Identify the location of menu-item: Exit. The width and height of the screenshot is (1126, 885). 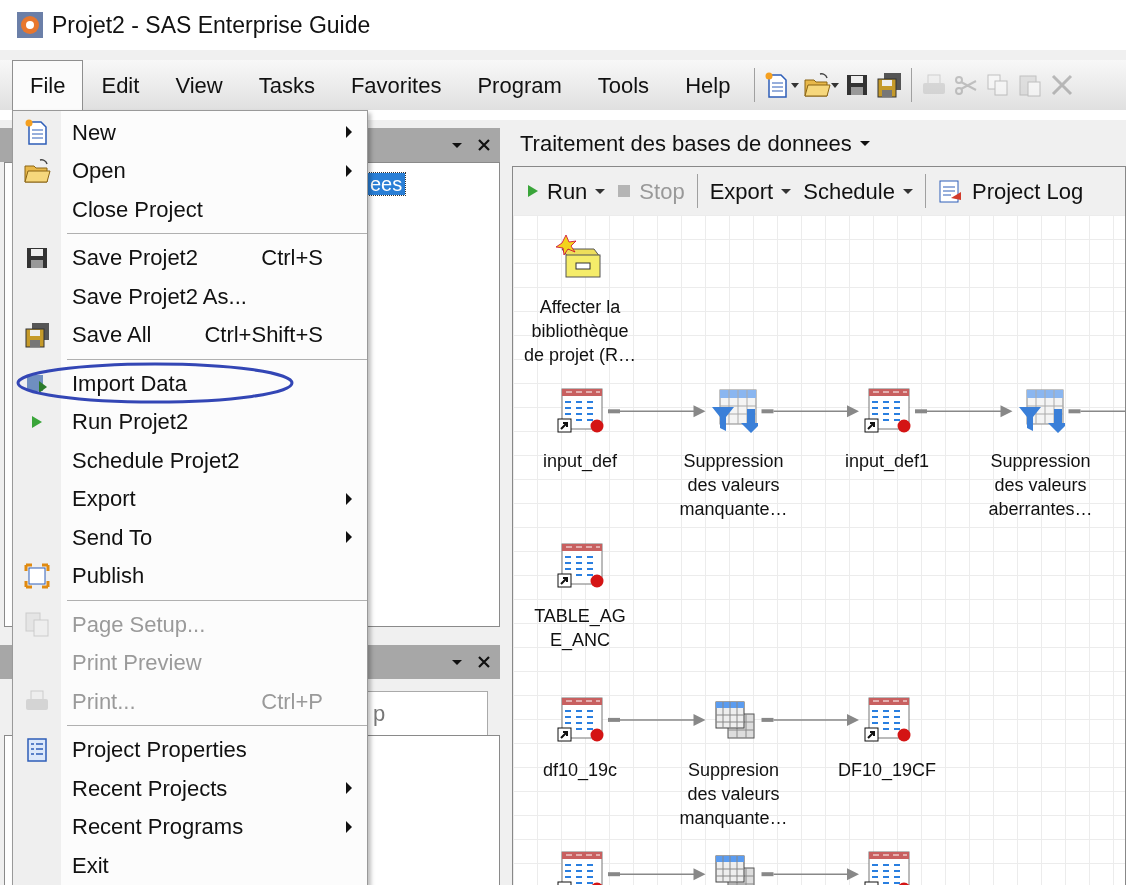
(190, 865).